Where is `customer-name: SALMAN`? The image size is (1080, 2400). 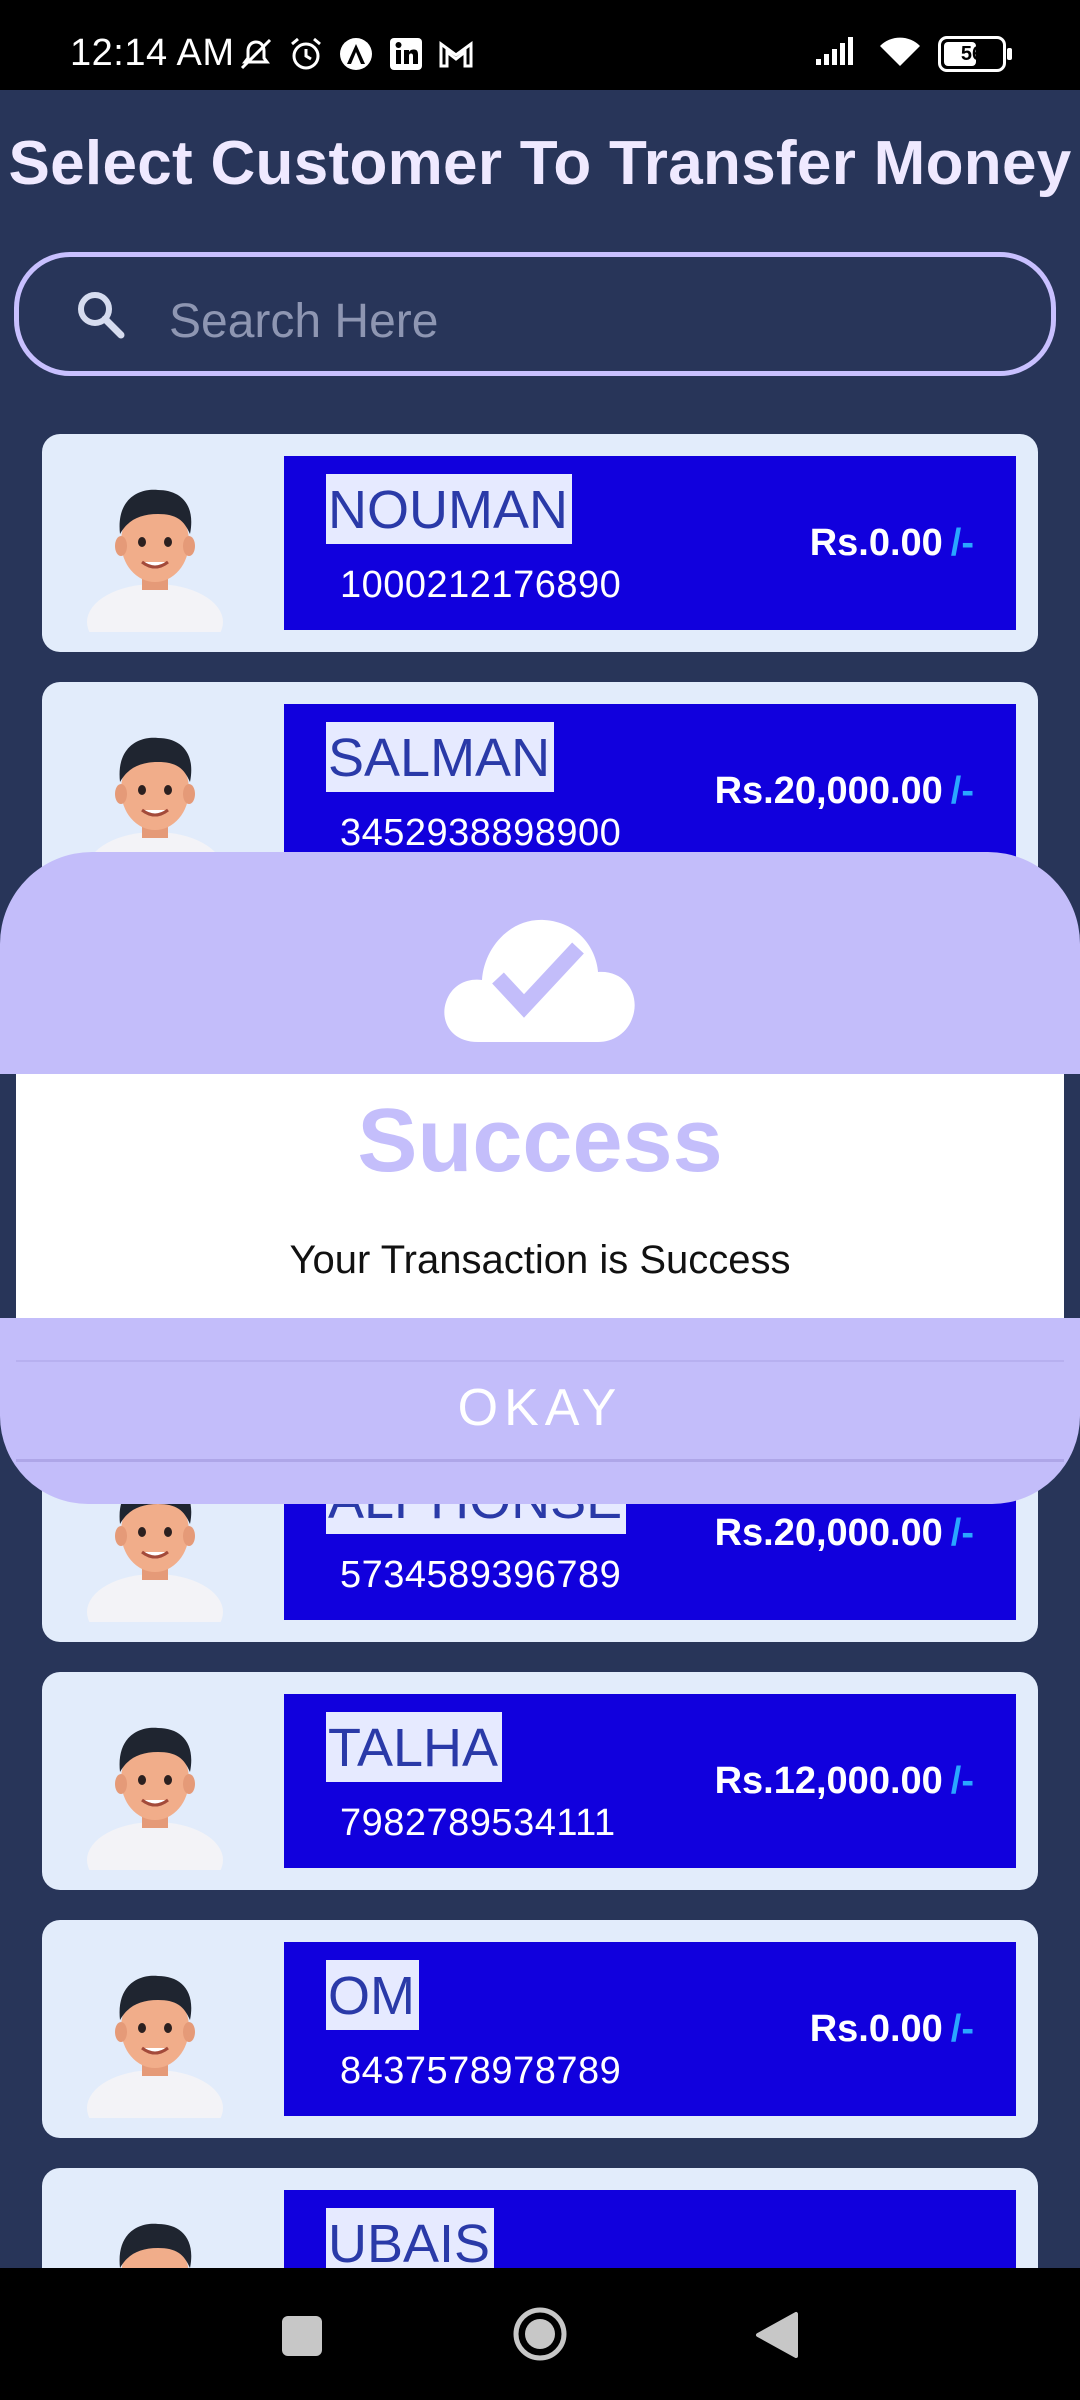 customer-name: SALMAN is located at coordinates (440, 757).